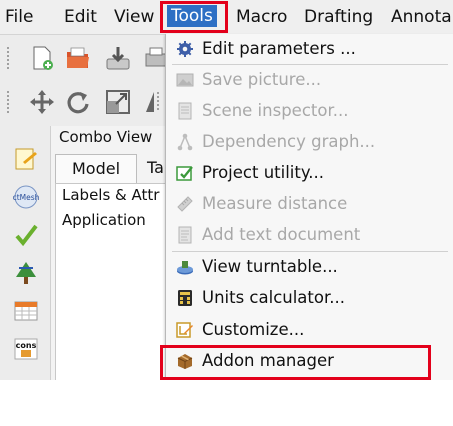 The height and width of the screenshot is (426, 453). I want to click on save-icon, so click(118, 58).